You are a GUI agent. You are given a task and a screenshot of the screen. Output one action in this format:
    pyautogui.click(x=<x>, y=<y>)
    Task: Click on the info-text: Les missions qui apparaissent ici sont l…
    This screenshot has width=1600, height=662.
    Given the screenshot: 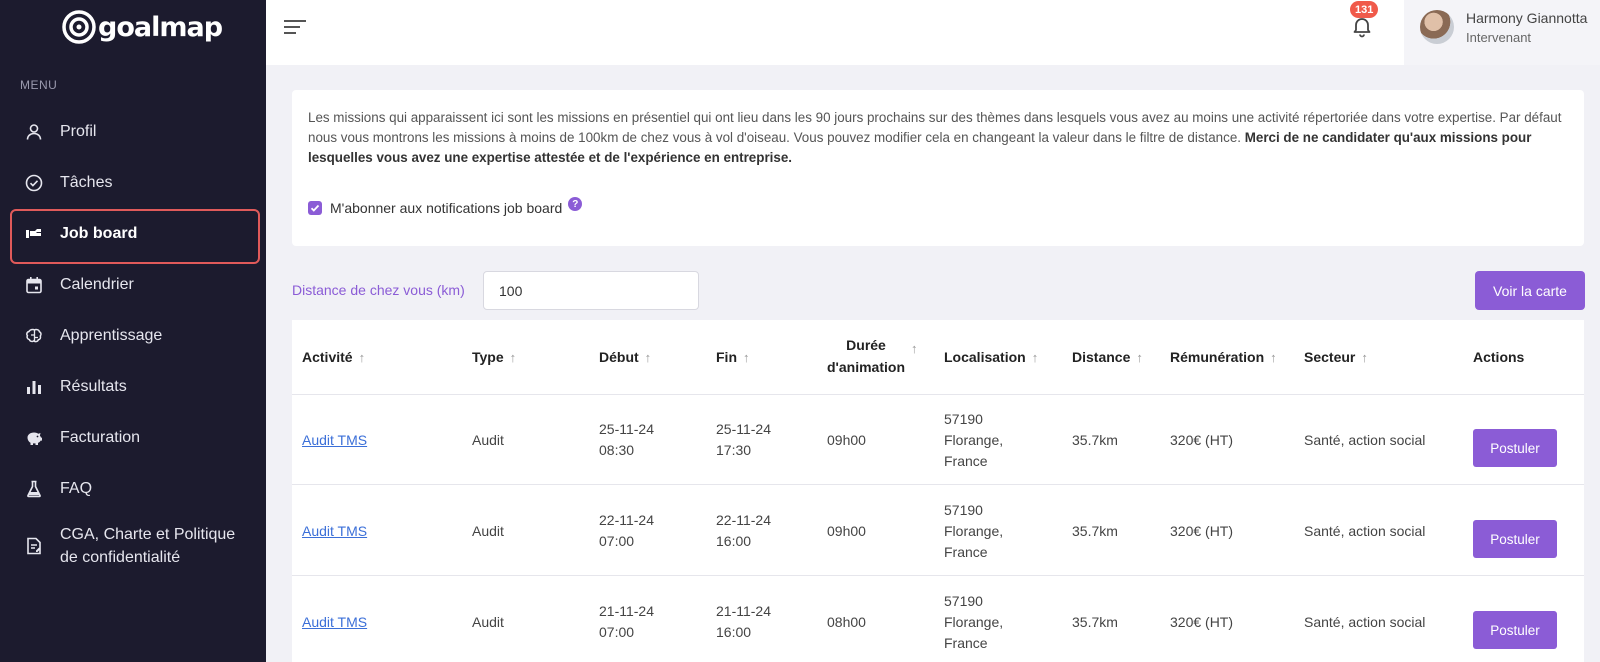 What is the action you would take?
    pyautogui.click(x=938, y=138)
    